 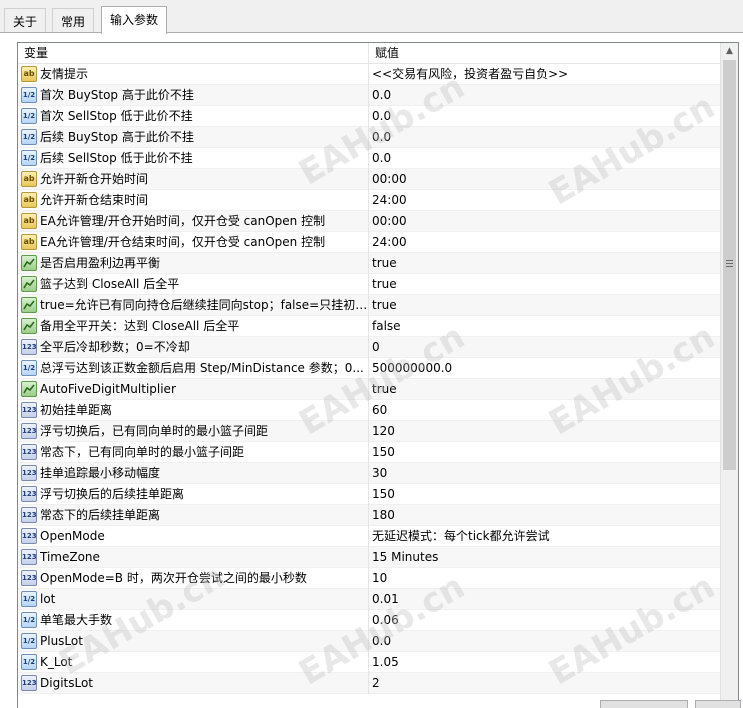 I want to click on tab-common: 常用, so click(x=73, y=20).